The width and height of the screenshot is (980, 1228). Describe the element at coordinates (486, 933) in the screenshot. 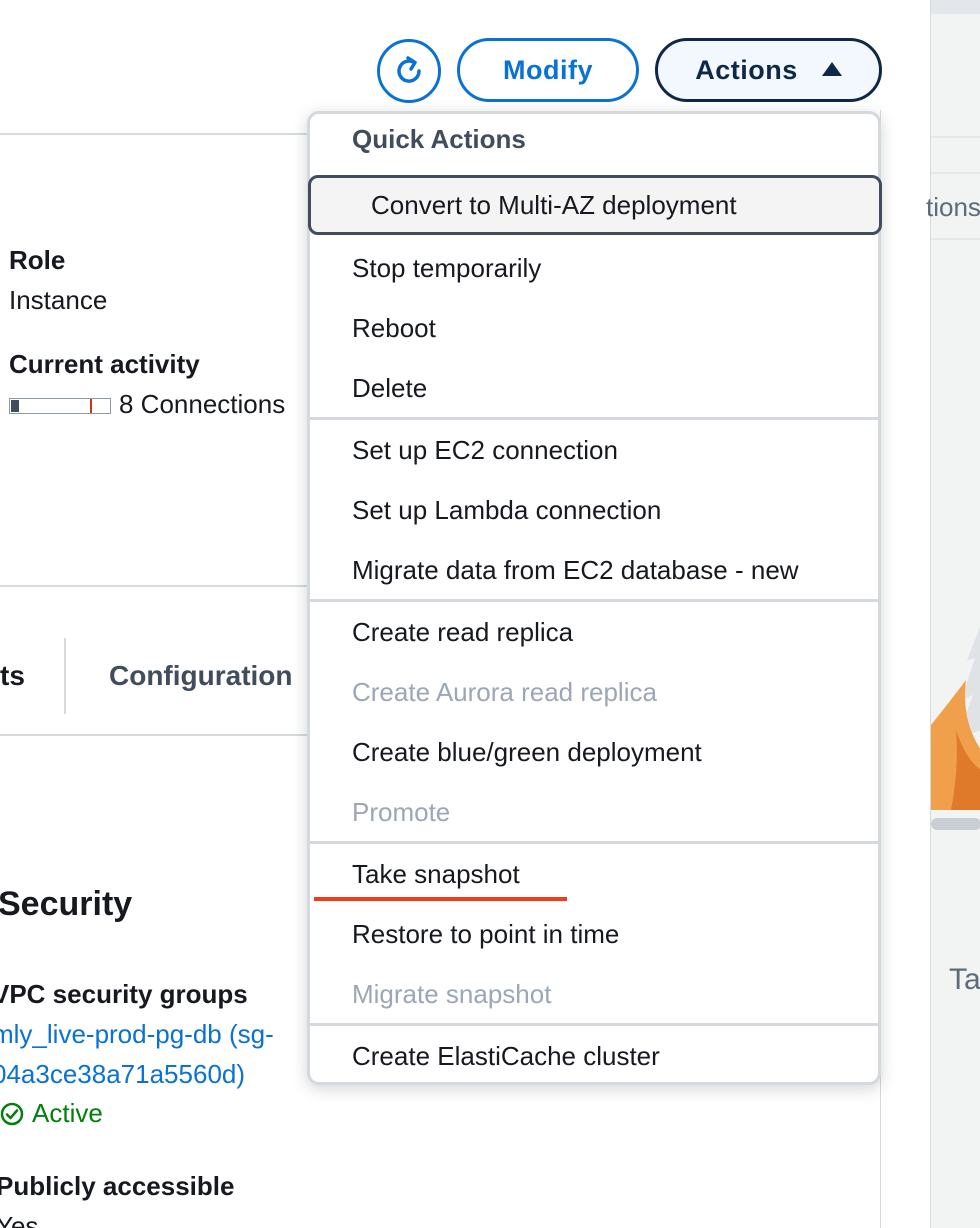

I see `menu-item-label: Restore to point in time` at that location.